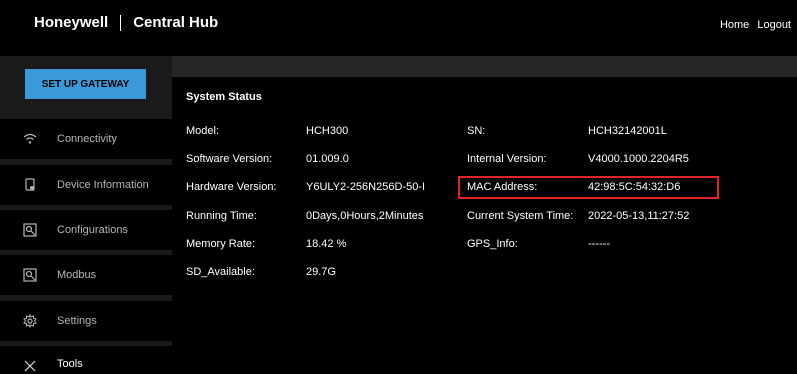 This screenshot has height=374, width=797. What do you see at coordinates (327, 131) in the screenshot?
I see `model-value: HCH300` at bounding box center [327, 131].